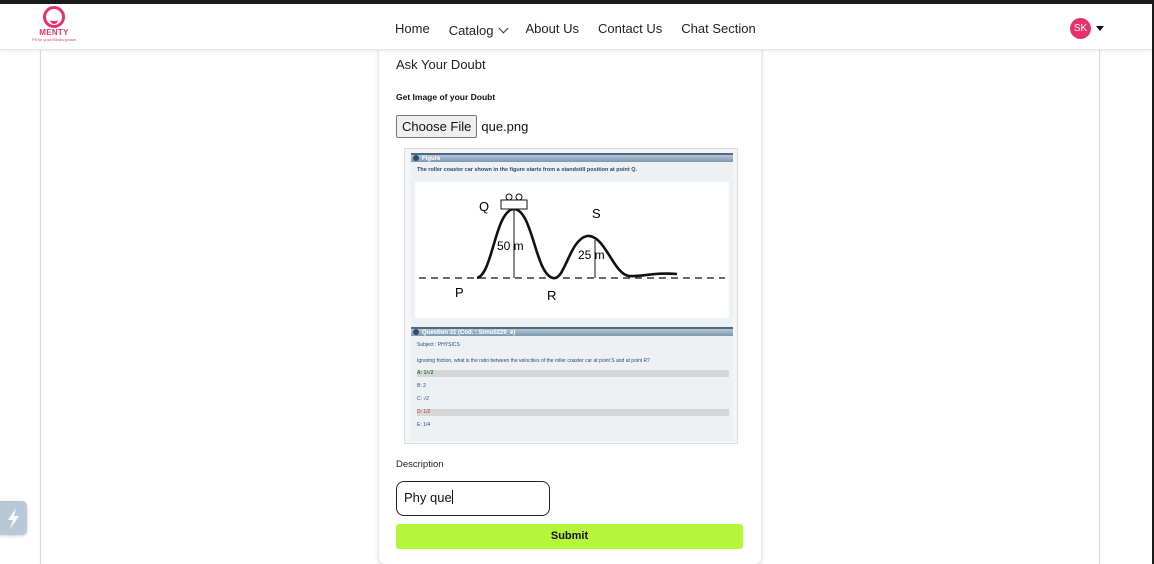  I want to click on brand-logo: MENTY Fit for your Mind's peace, so click(54, 26).